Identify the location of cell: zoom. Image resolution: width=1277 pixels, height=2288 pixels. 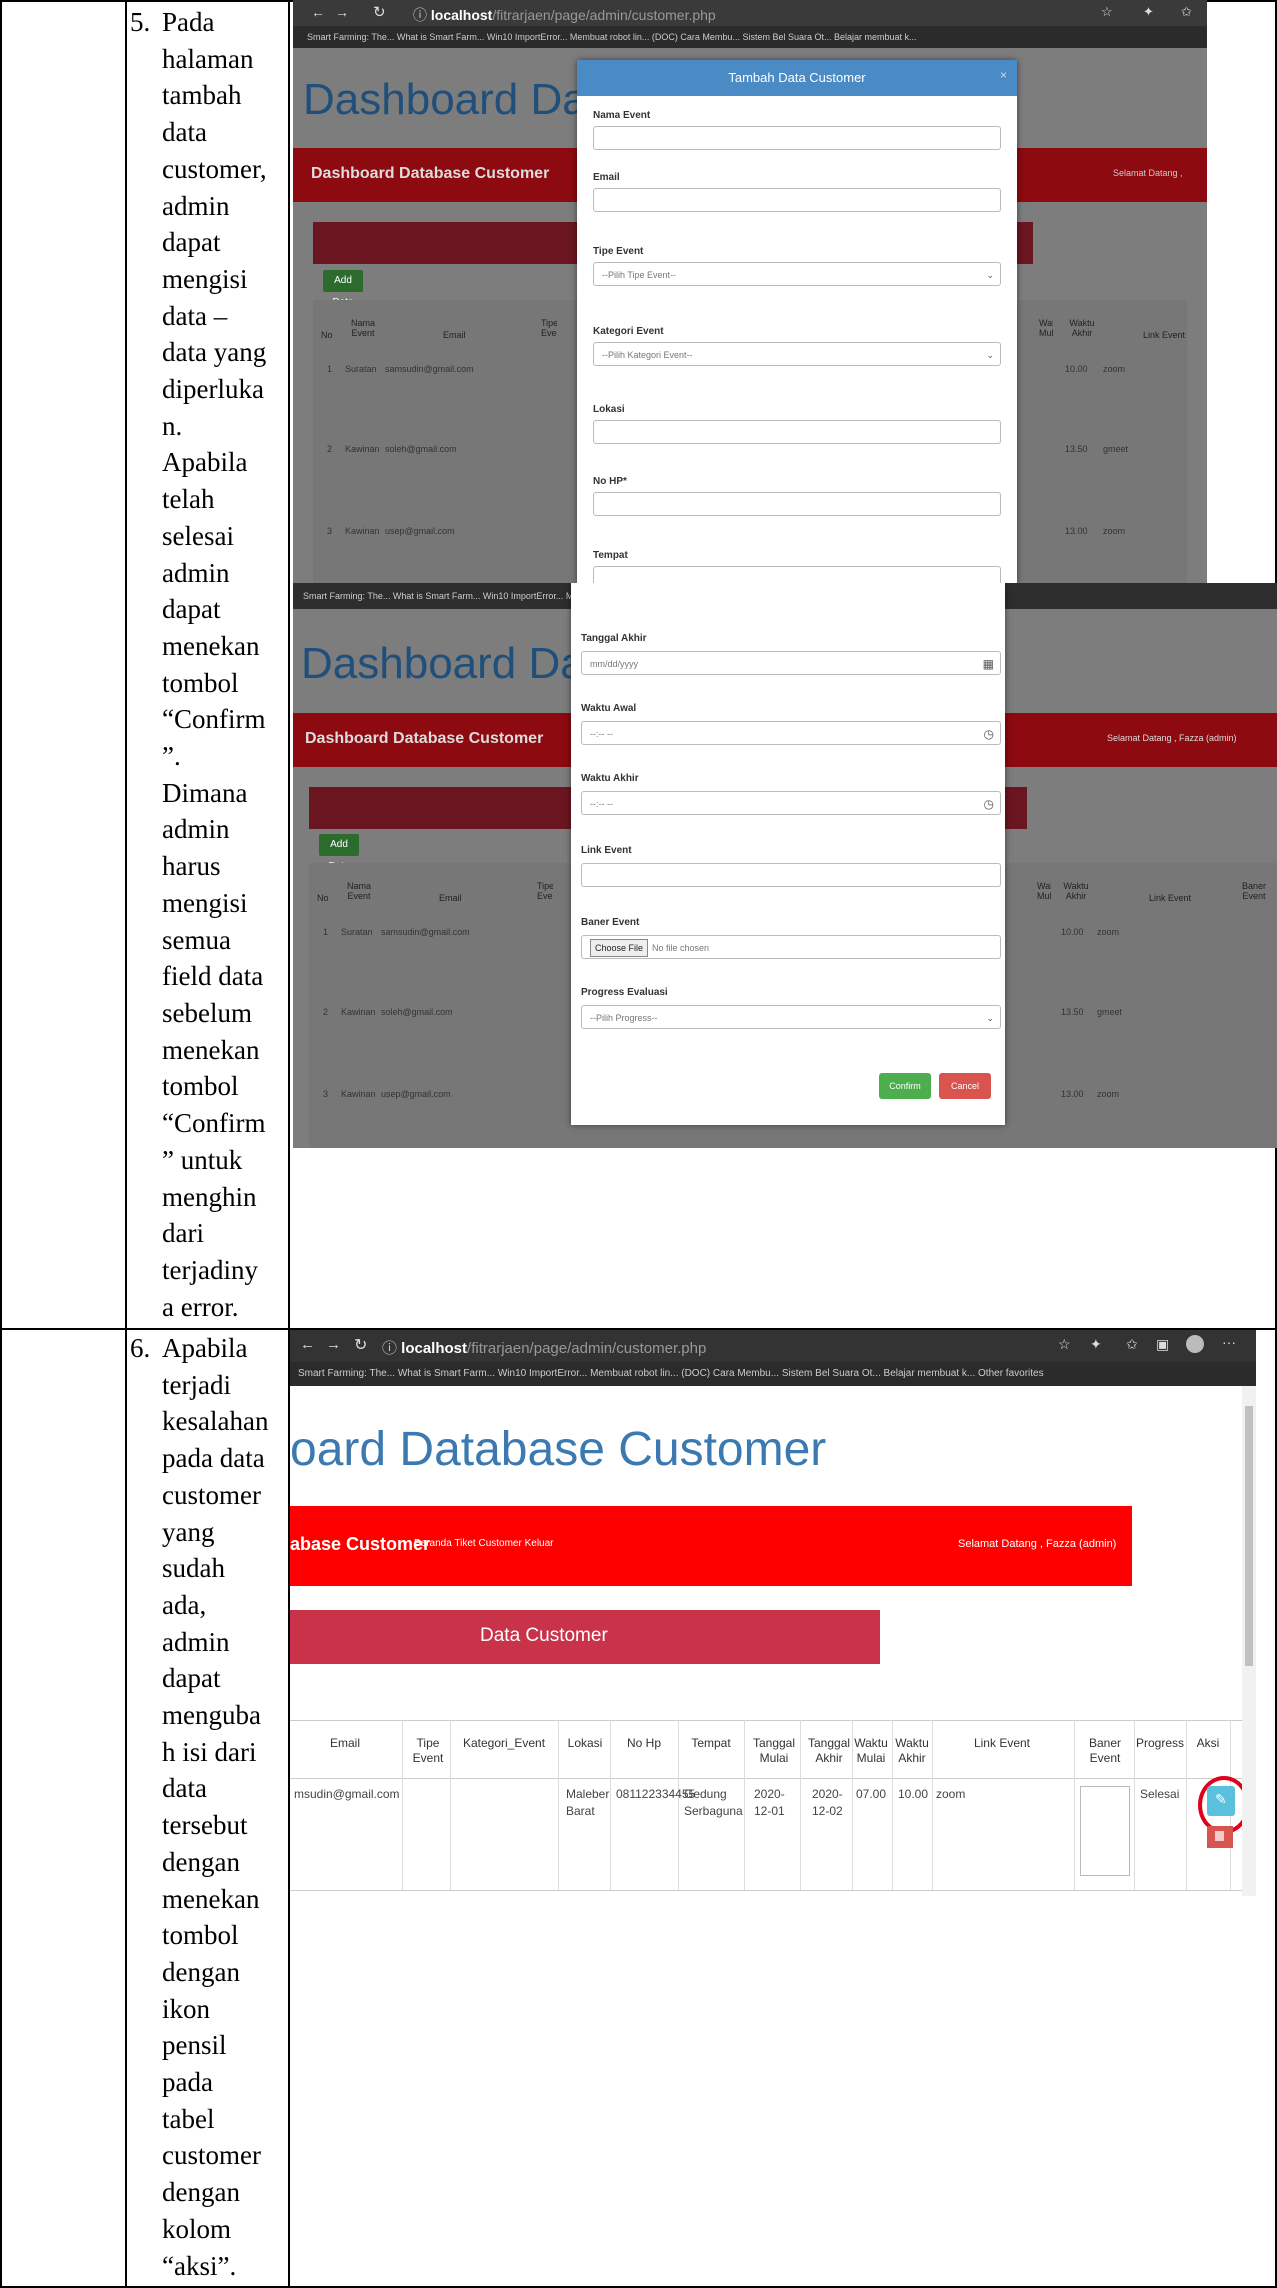
(1114, 369).